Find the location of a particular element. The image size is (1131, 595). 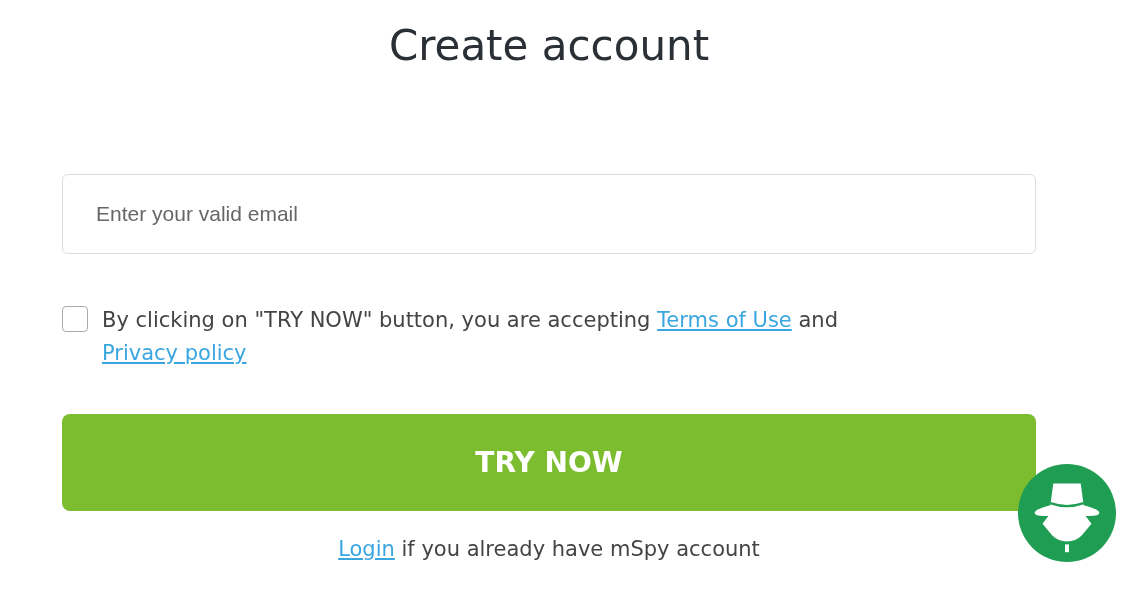

checkbox is located at coordinates (75, 319).